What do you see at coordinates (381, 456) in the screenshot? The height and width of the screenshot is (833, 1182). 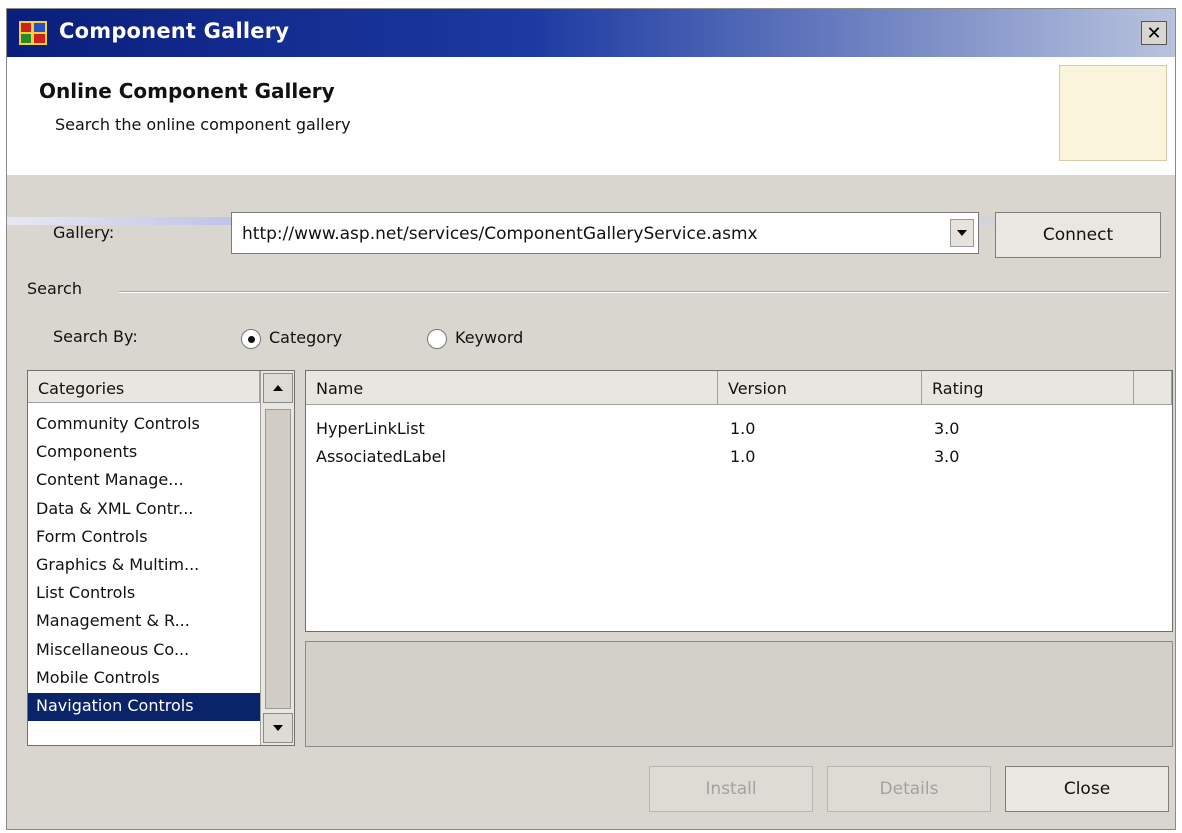 I see `result-name-cell: AssociatedLabel` at bounding box center [381, 456].